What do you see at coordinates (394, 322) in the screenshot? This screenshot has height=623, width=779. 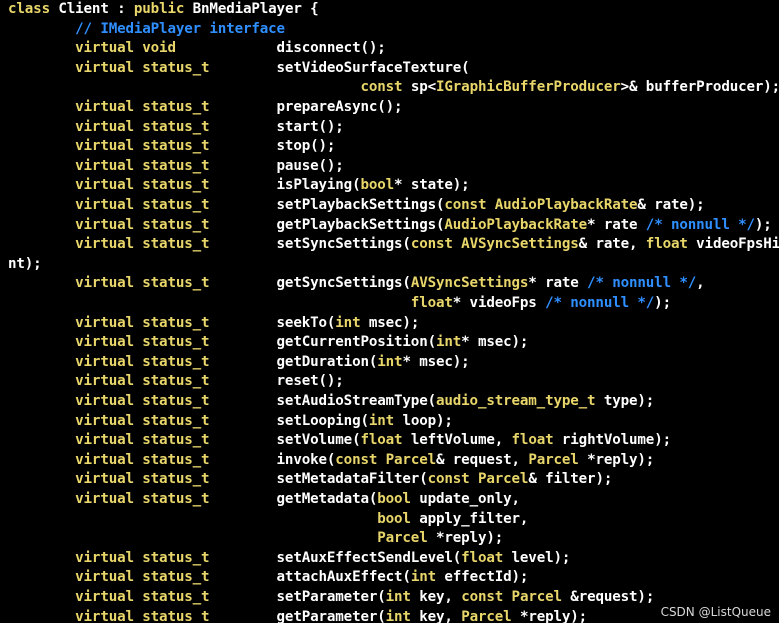 I see `code-token: msec);` at bounding box center [394, 322].